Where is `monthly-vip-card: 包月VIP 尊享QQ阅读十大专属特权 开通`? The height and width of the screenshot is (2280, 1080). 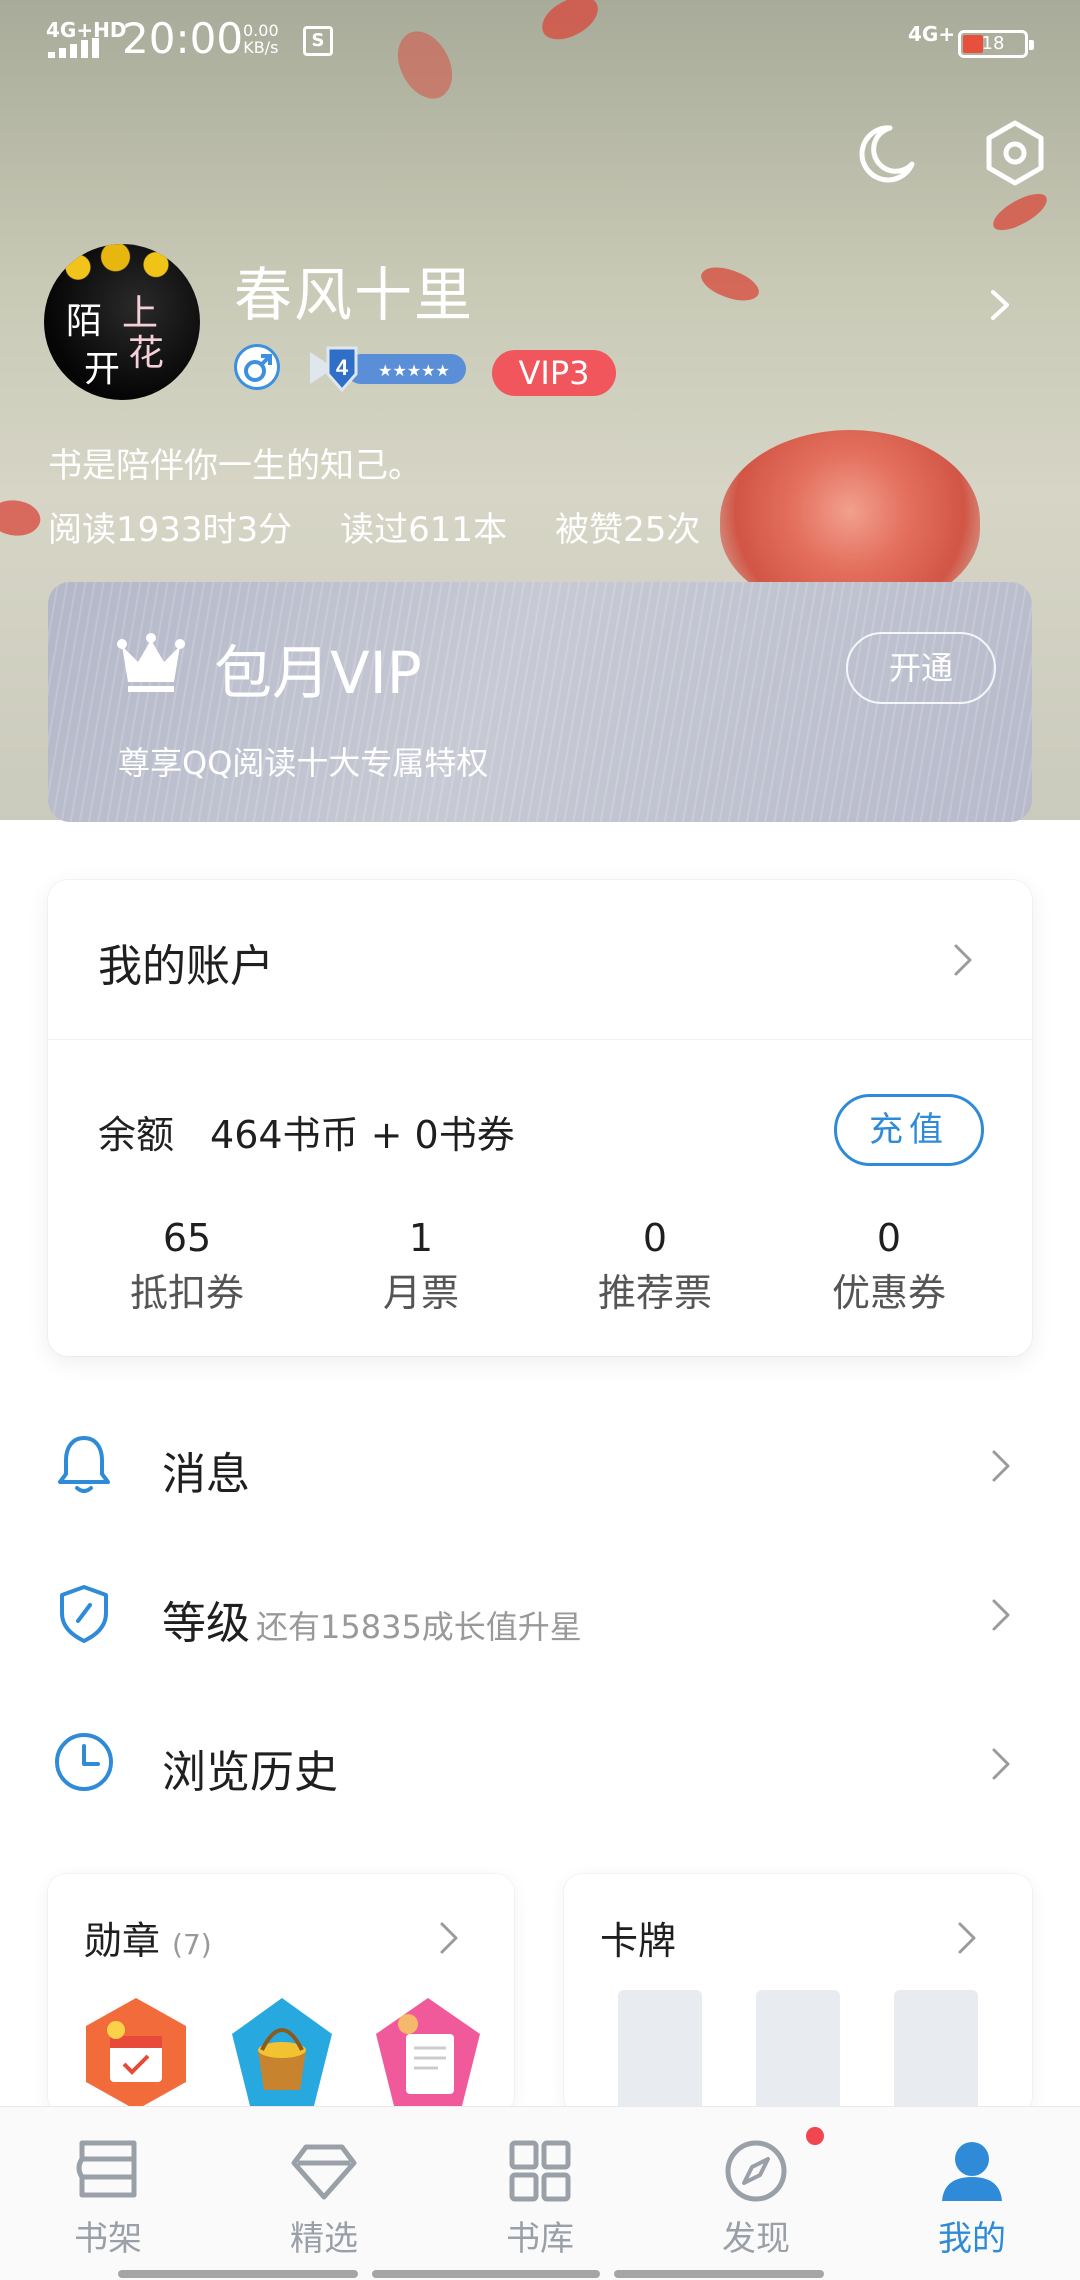 monthly-vip-card: 包月VIP 尊享QQ阅读十大专属特权 开通 is located at coordinates (540, 702).